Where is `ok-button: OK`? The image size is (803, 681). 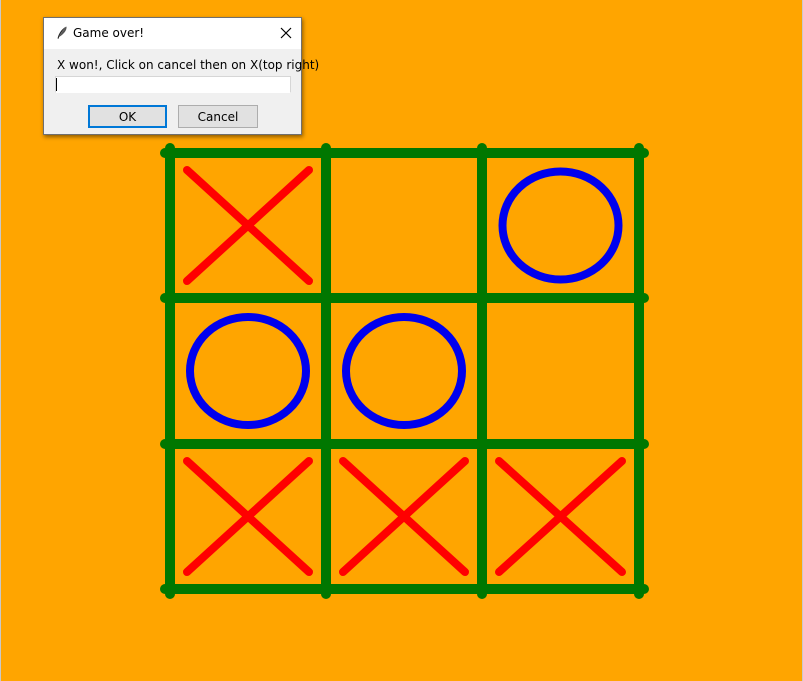 ok-button: OK is located at coordinates (127, 116).